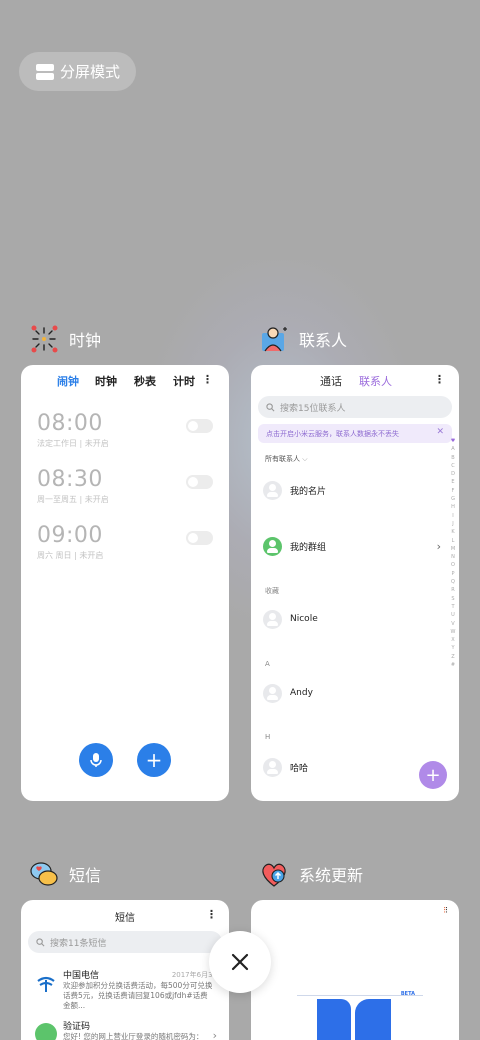 Image resolution: width=480 pixels, height=1040 pixels. What do you see at coordinates (453, 557) in the screenshot?
I see `alphabet-index-letter: N` at bounding box center [453, 557].